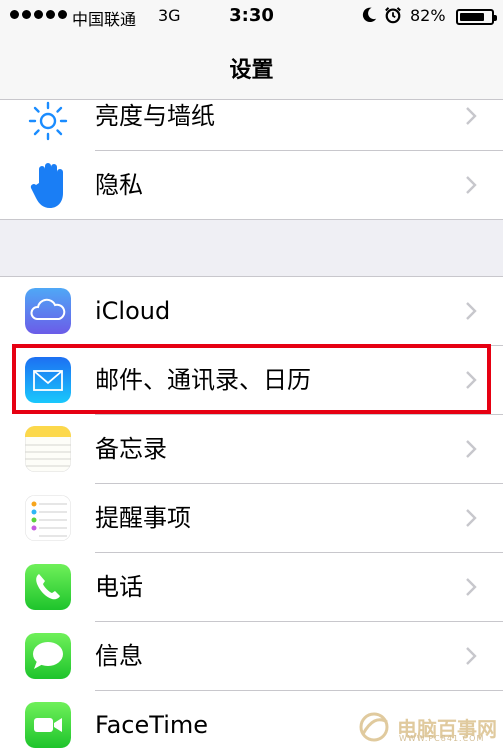  I want to click on settings-row-label: 隐私, so click(119, 185).